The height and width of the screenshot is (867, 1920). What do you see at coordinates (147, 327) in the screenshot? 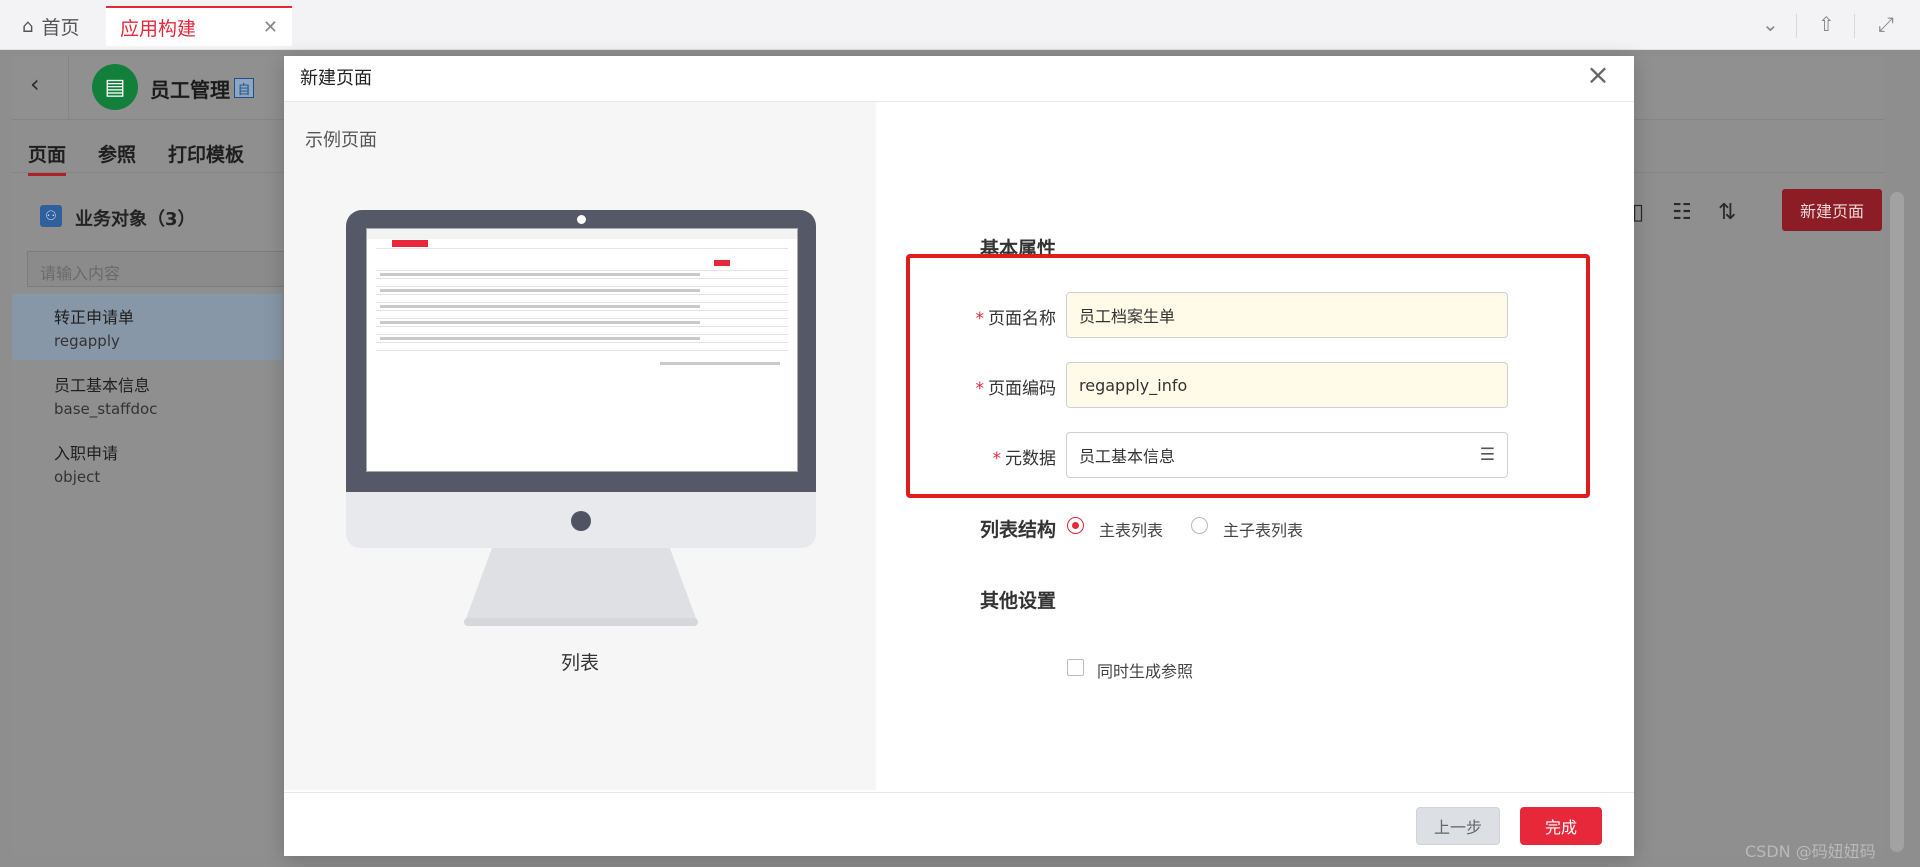
I see `list-item: 转正申请单 regapply` at bounding box center [147, 327].